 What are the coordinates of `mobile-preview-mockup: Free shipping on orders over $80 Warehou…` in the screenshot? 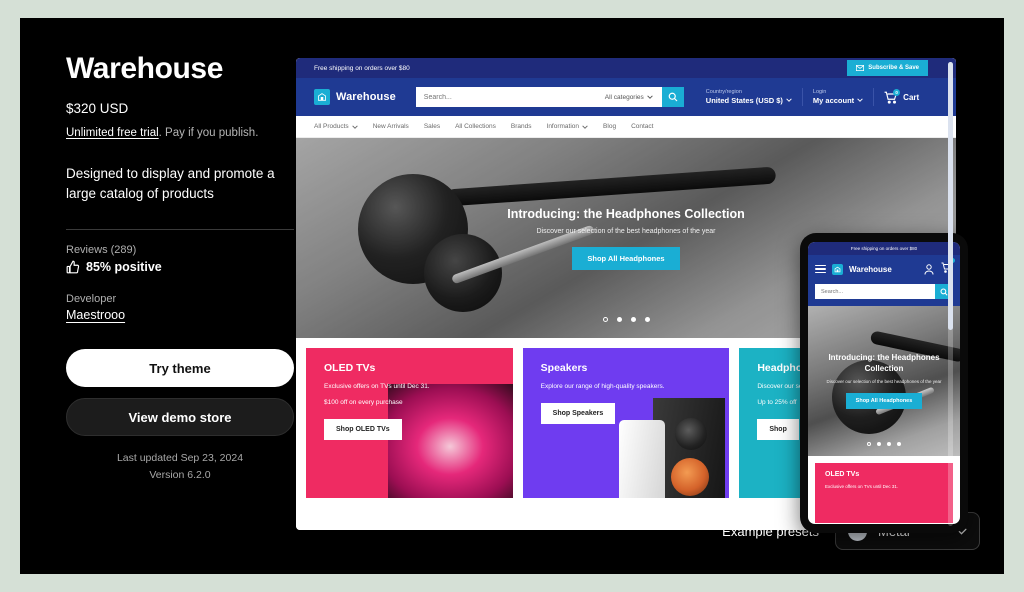 It's located at (884, 383).